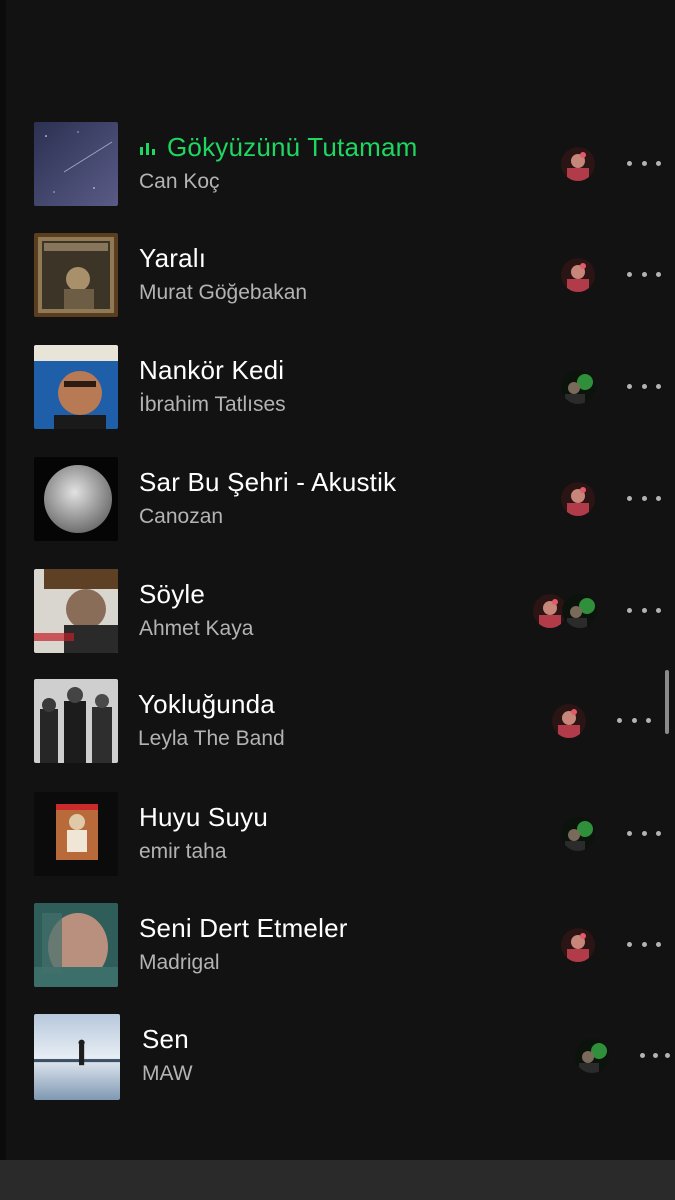 The height and width of the screenshot is (1200, 675). I want to click on track-artist: Canozan, so click(181, 516).